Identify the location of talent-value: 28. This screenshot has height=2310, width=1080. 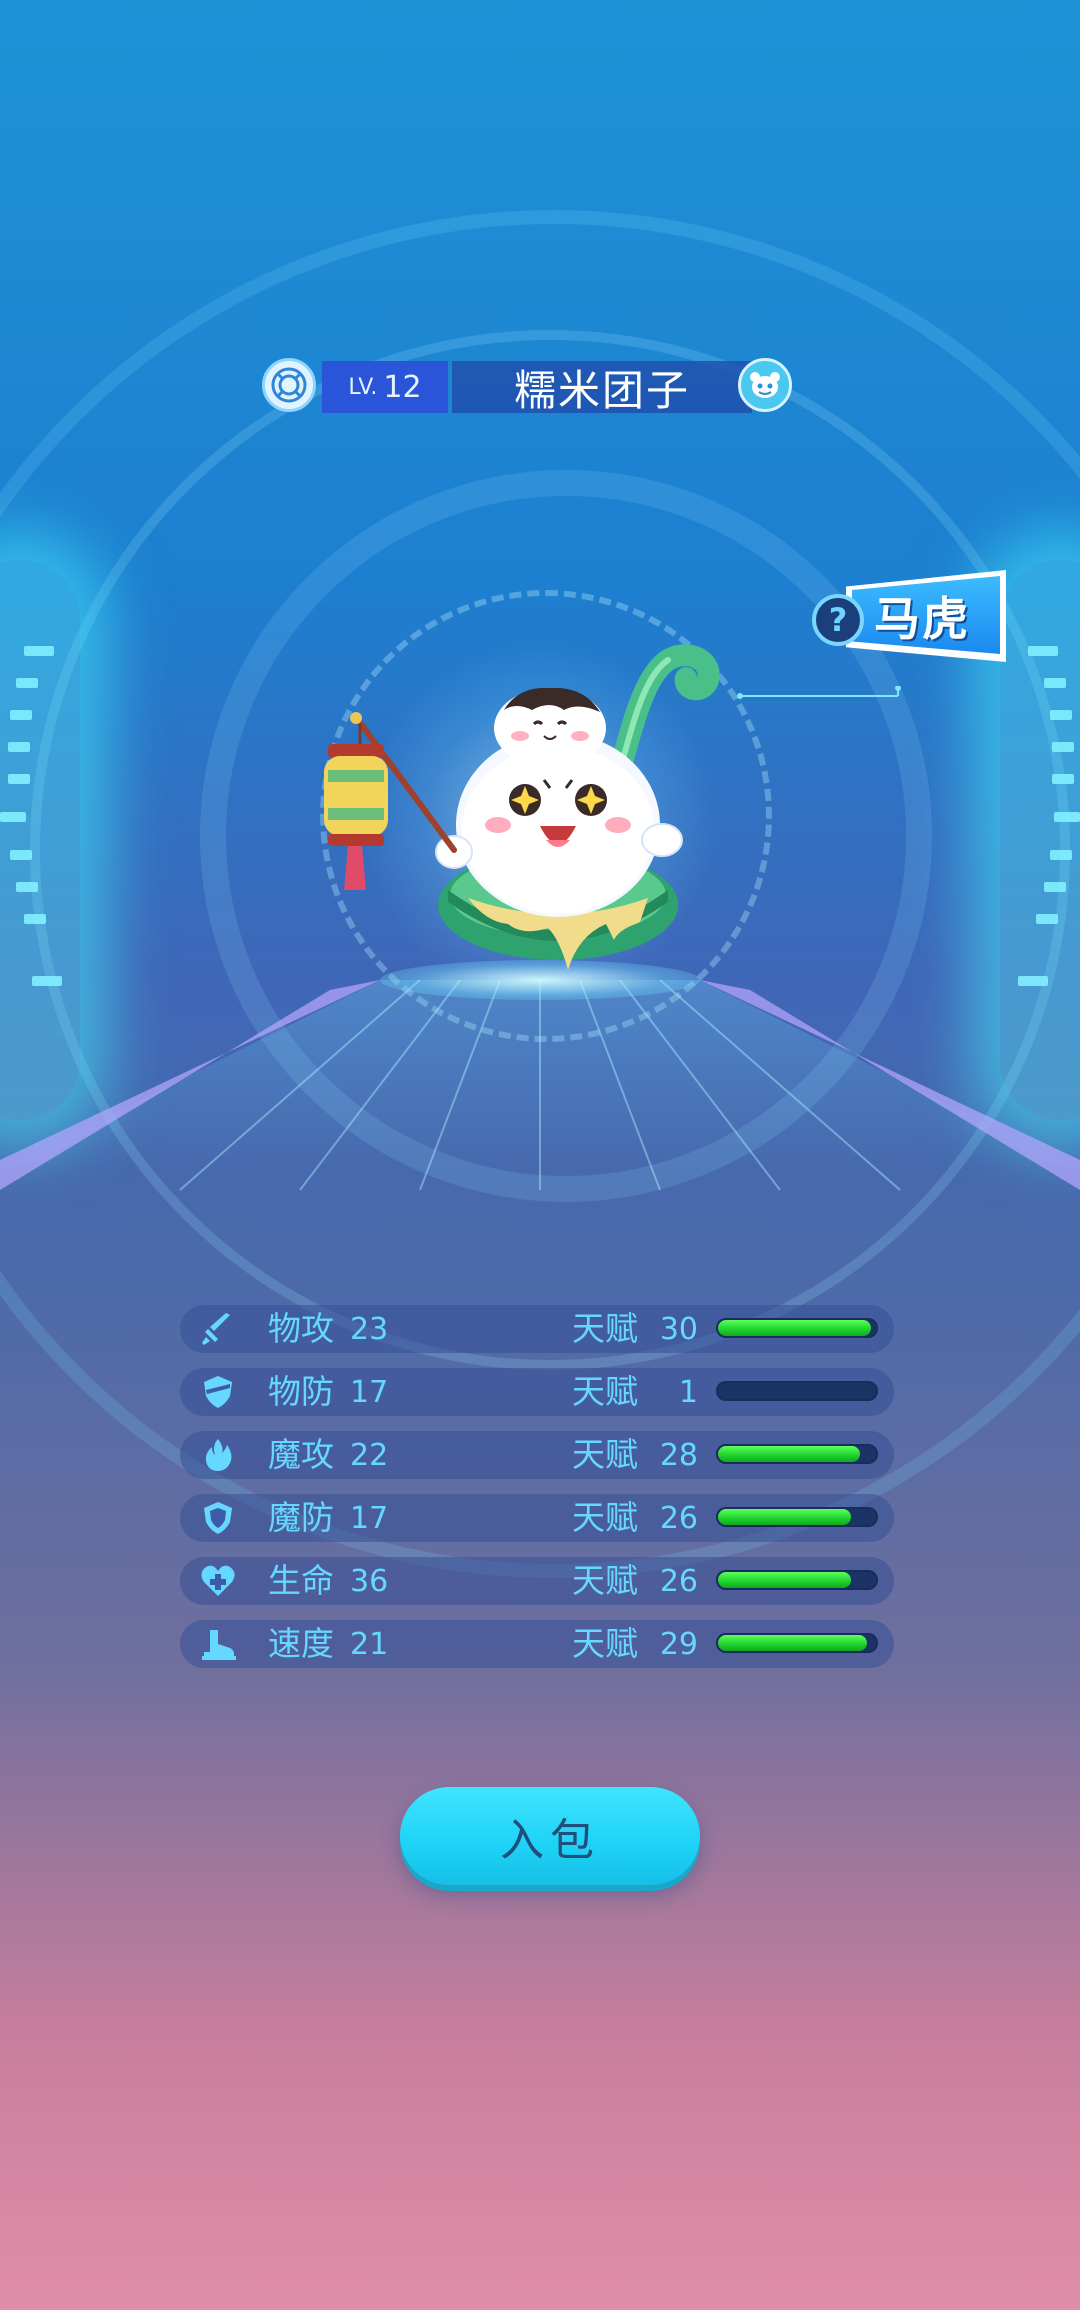
(678, 1455).